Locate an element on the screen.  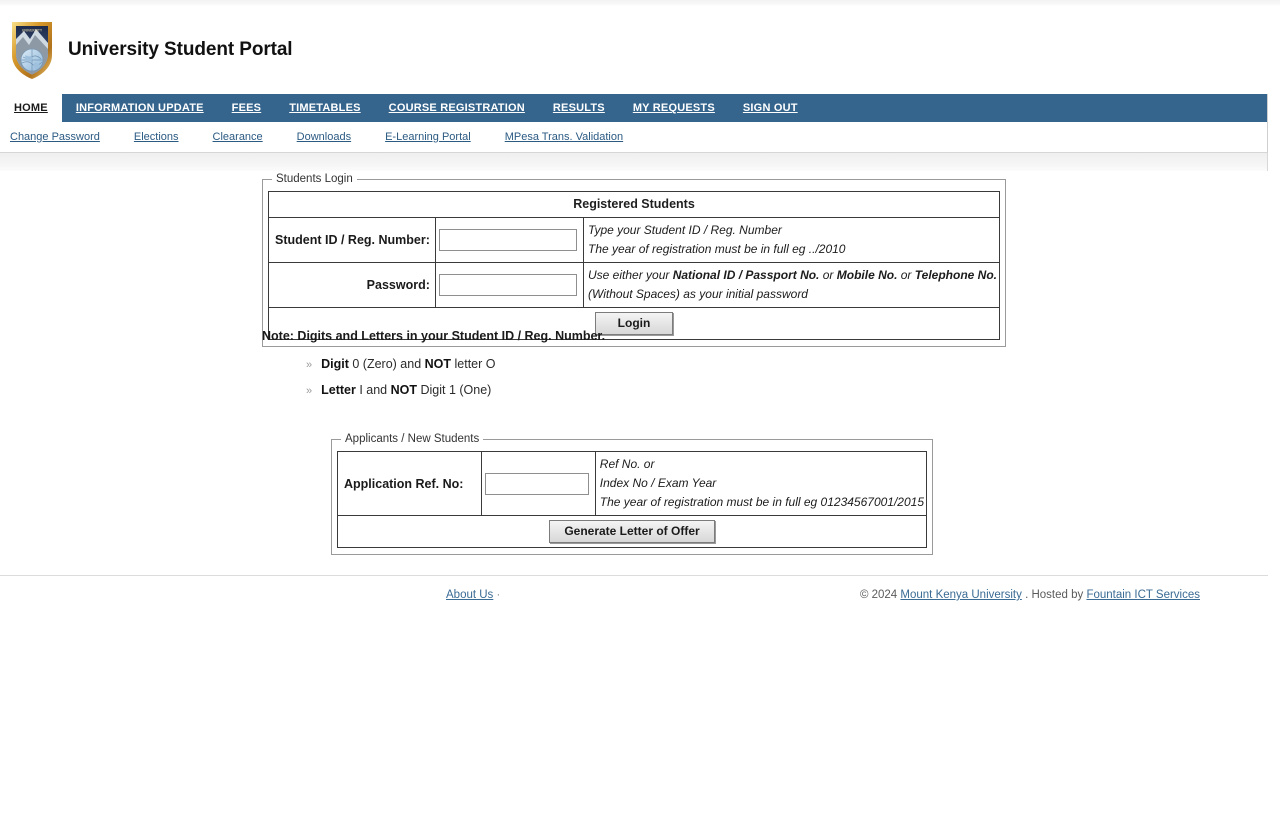
student-id-label: Student ID / Reg. Number: is located at coordinates (352, 240).